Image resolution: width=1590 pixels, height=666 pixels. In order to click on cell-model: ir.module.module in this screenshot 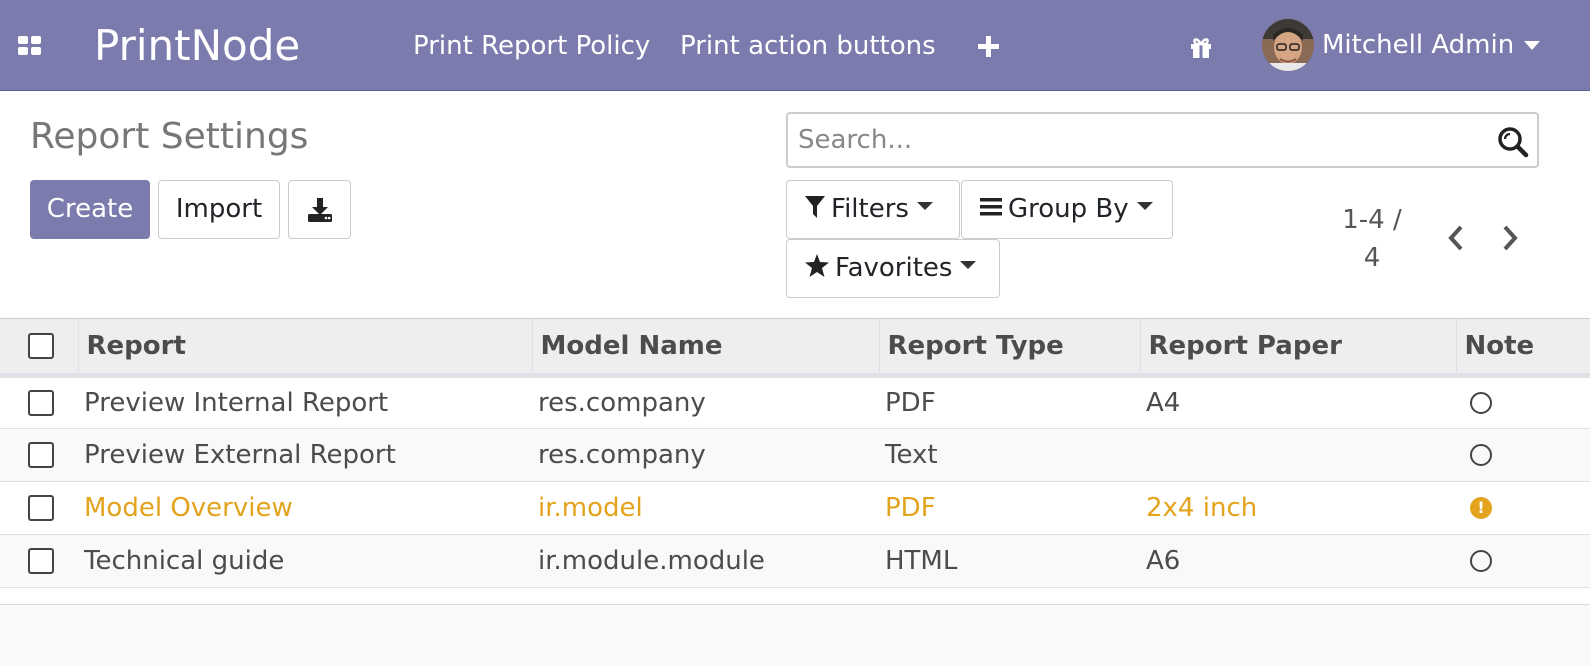, I will do `click(705, 561)`.